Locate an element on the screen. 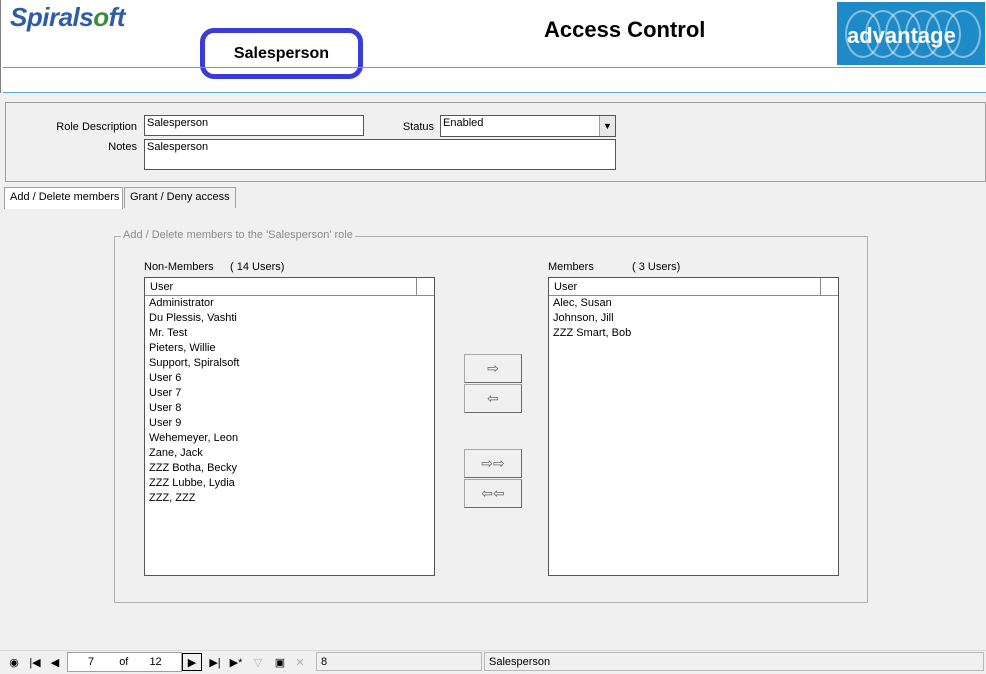 The width and height of the screenshot is (986, 674). add-member-button: ⇨ is located at coordinates (493, 368).